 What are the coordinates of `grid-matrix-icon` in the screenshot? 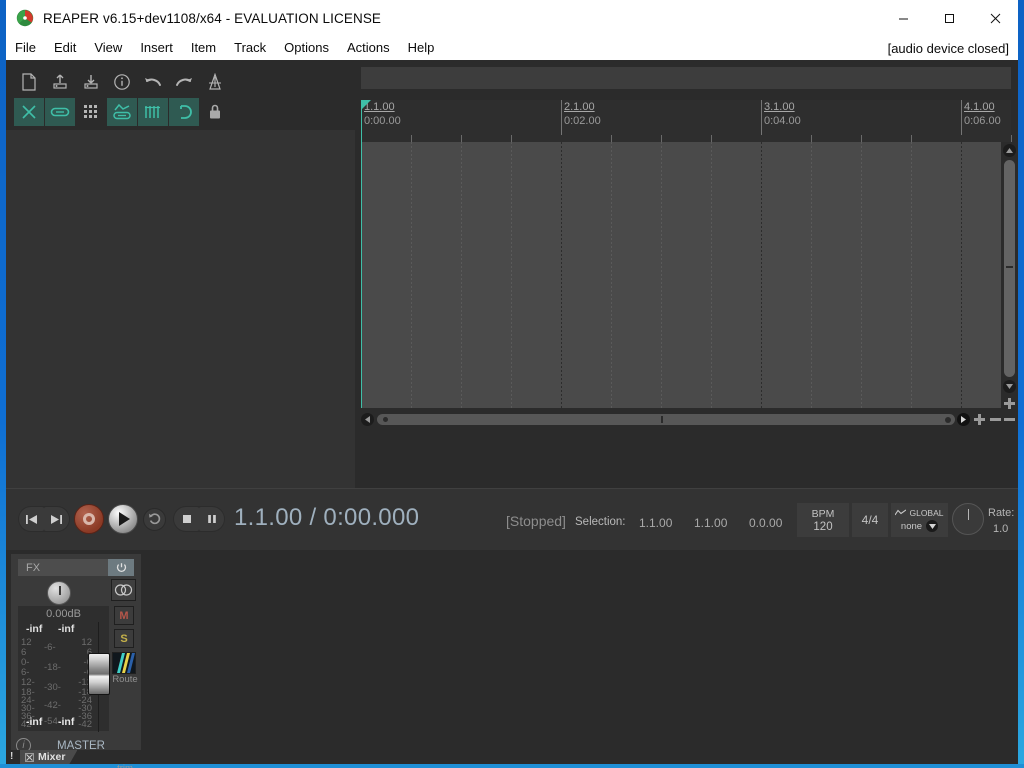 It's located at (91, 112).